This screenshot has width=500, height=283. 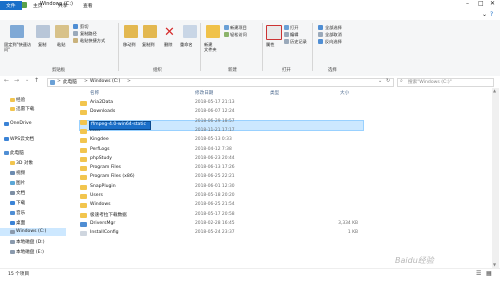 I want to click on refresh-icon: ↻, so click(x=388, y=81).